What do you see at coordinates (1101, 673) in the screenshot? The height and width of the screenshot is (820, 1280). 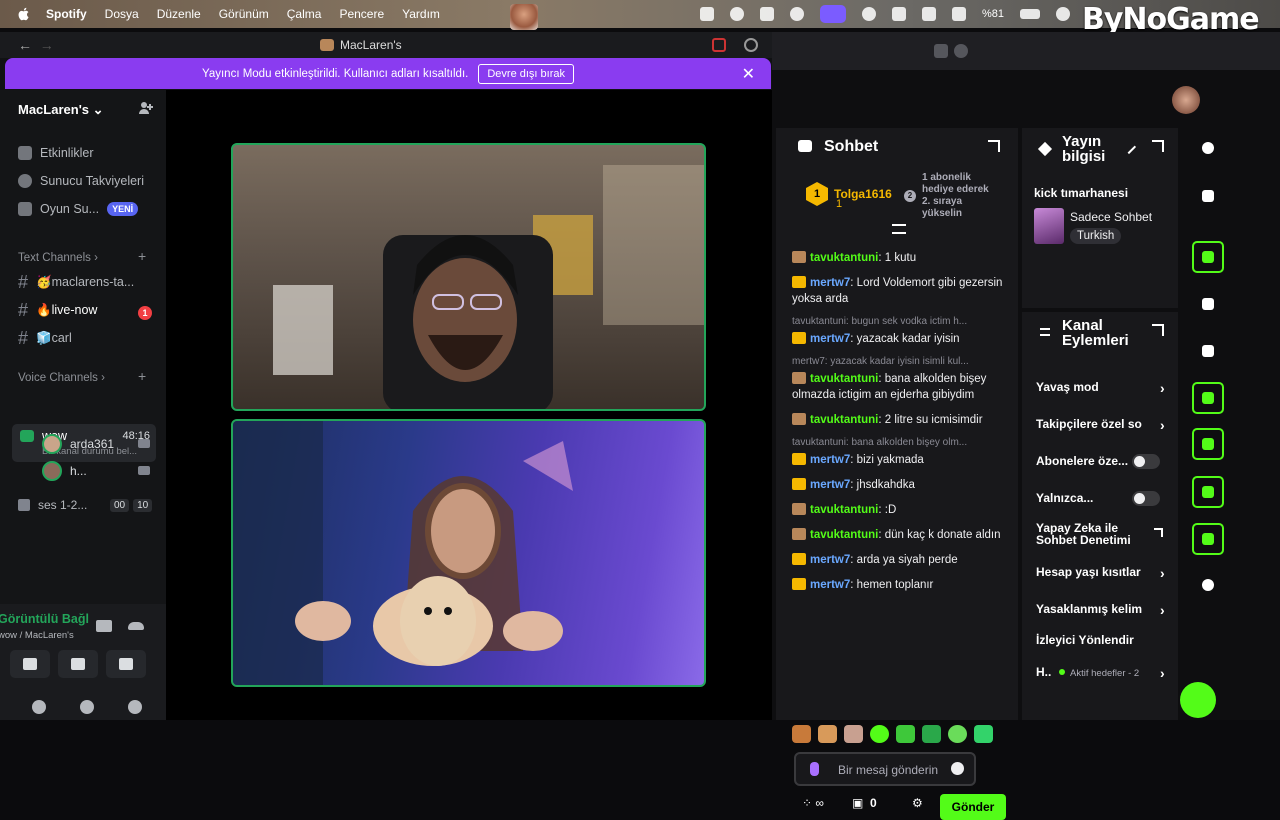 I see `action-goals: H.. Aktif hedefler - 2 ›` at bounding box center [1101, 673].